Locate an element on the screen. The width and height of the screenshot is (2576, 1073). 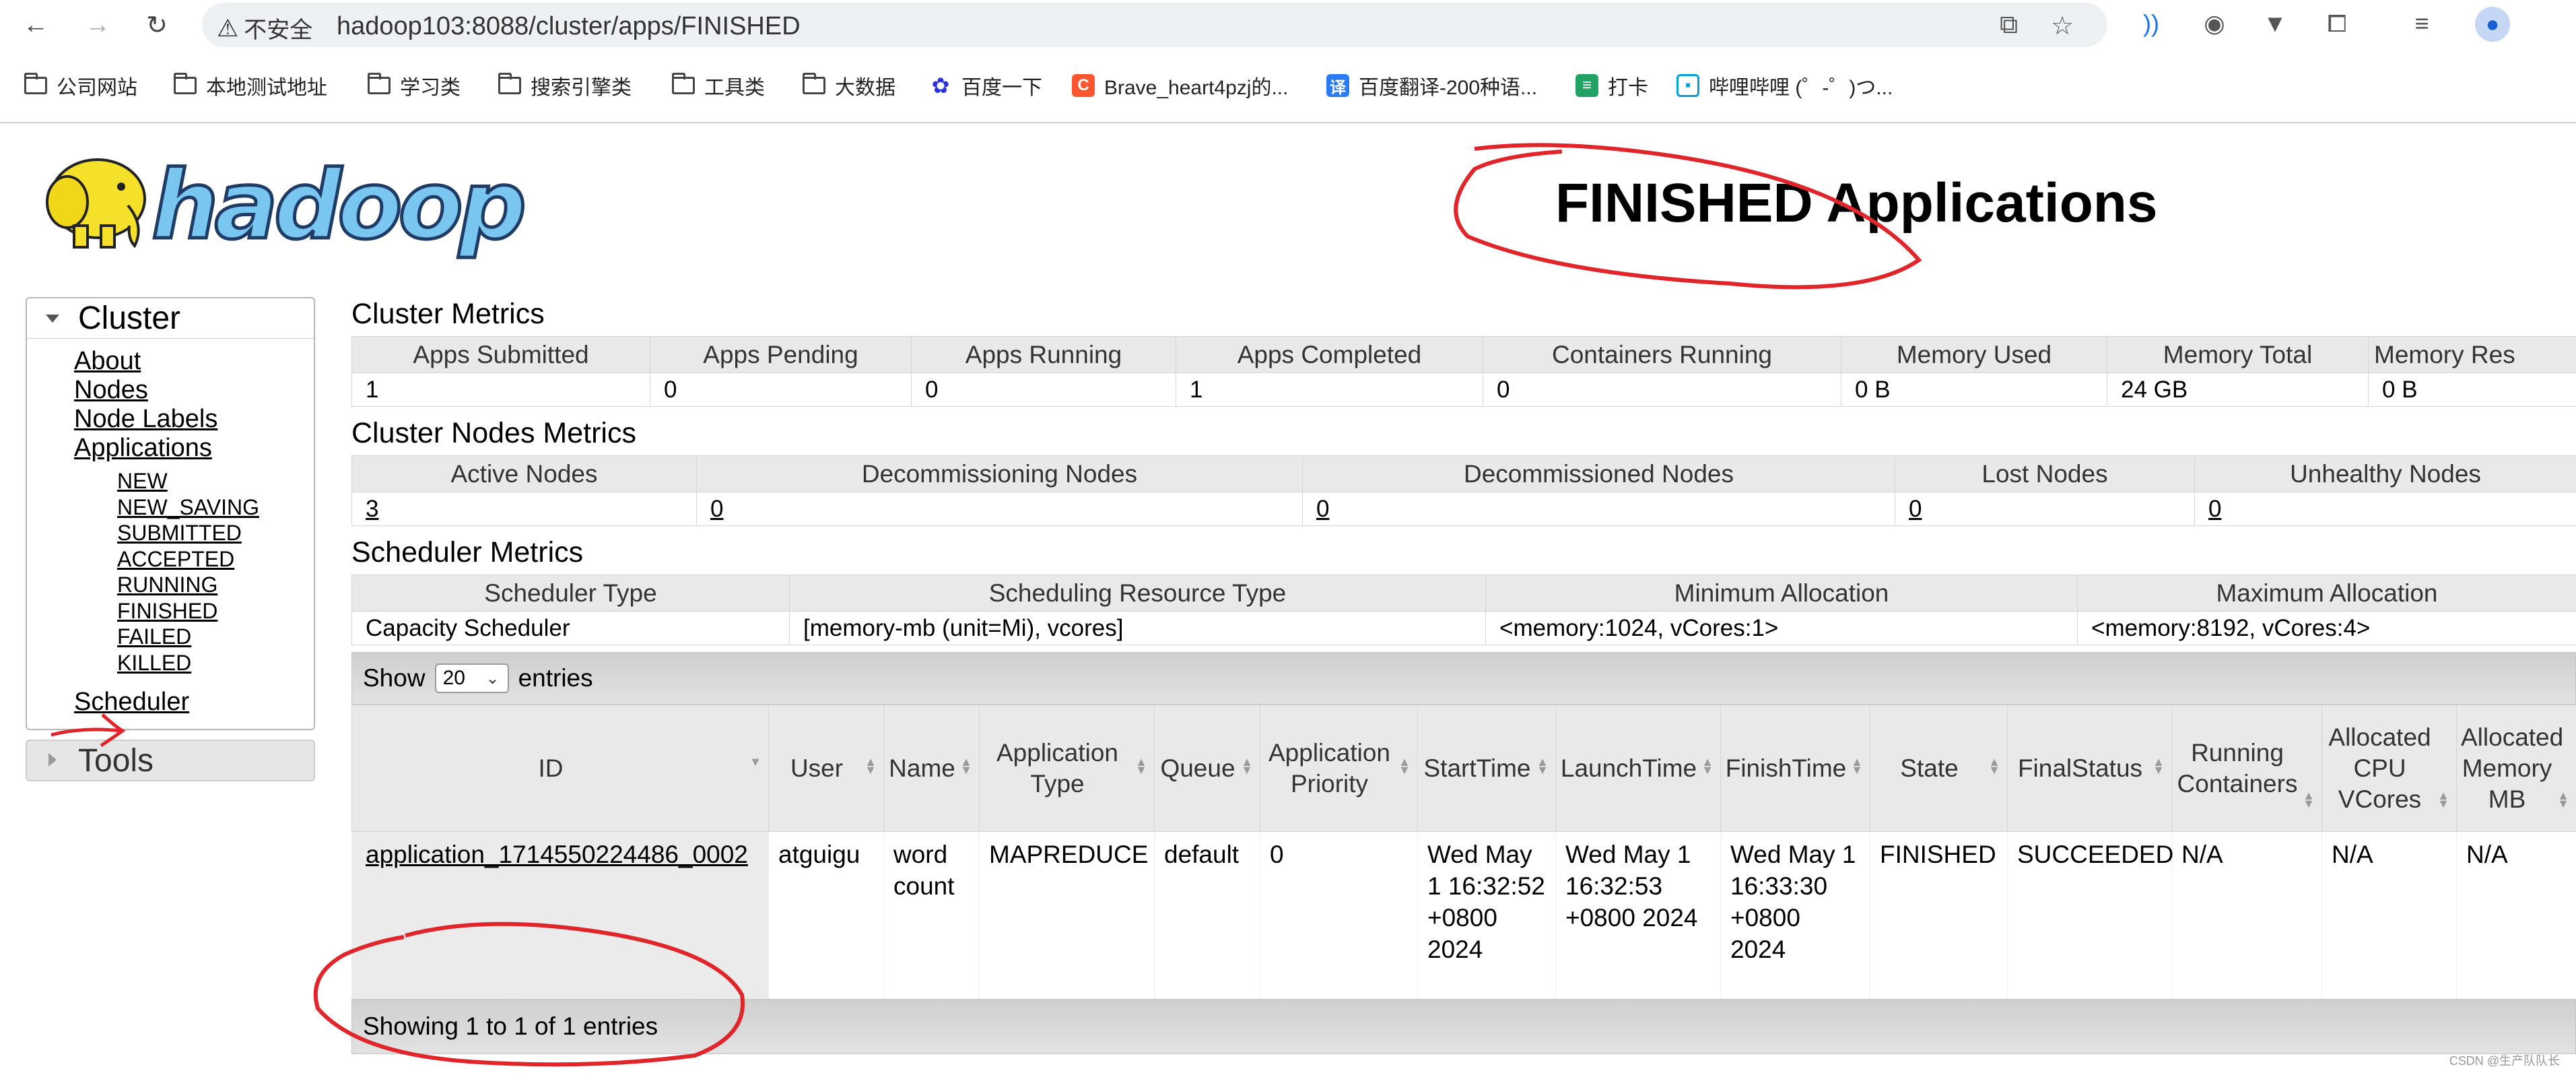
back-arrow-icon: ← is located at coordinates (36, 25).